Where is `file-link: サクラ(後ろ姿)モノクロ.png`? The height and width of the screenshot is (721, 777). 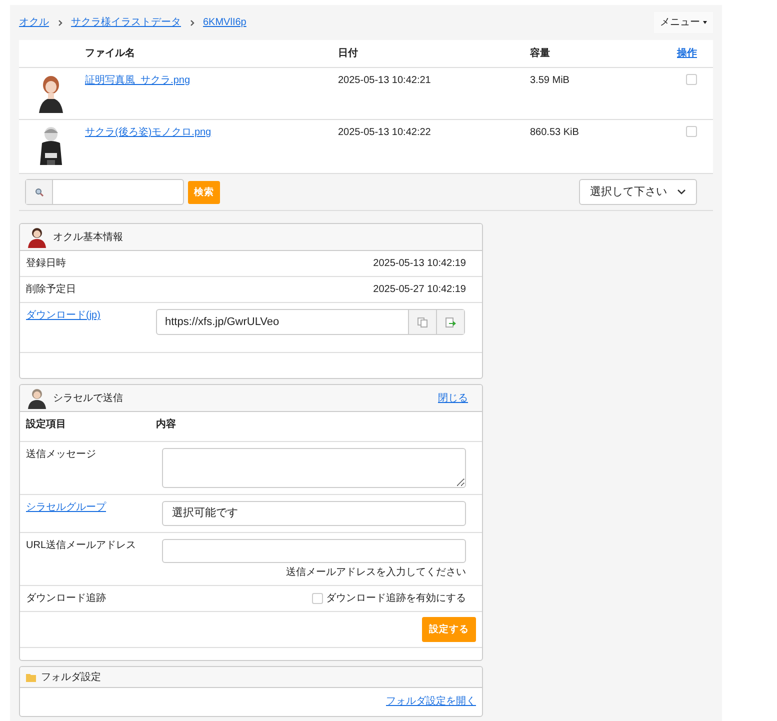 file-link: サクラ(後ろ姿)モノクロ.png is located at coordinates (148, 132).